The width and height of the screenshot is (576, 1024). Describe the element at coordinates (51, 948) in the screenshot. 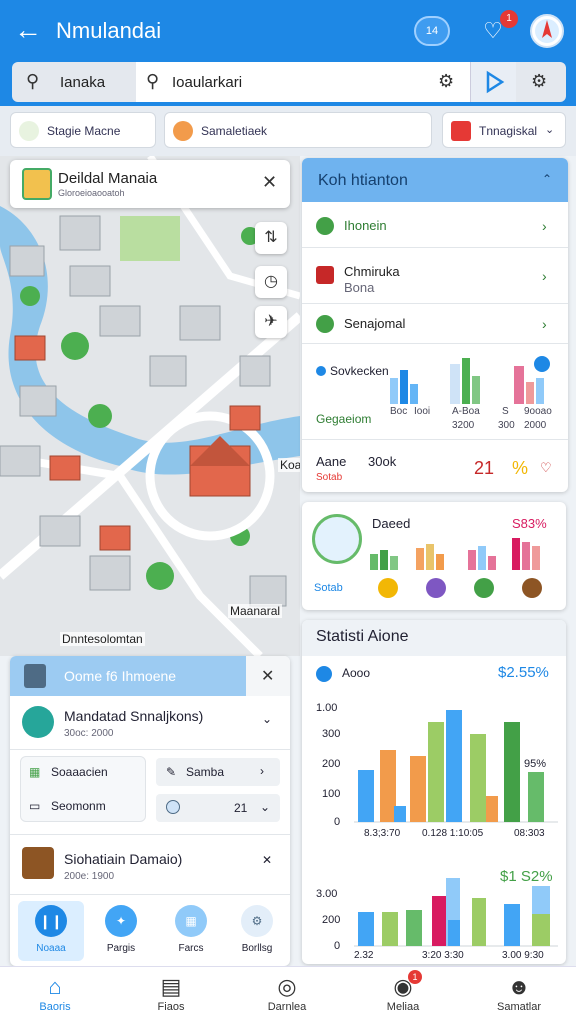

I see `action-label: Noaaa` at that location.